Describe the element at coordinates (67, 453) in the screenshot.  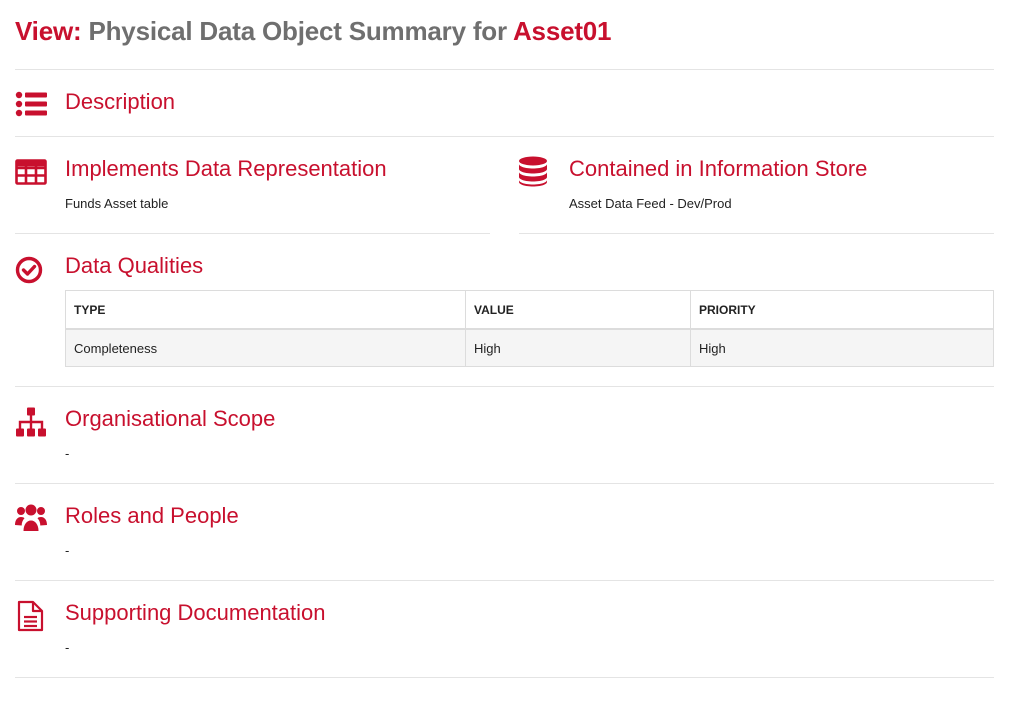
I see `org-scope-value: -` at that location.